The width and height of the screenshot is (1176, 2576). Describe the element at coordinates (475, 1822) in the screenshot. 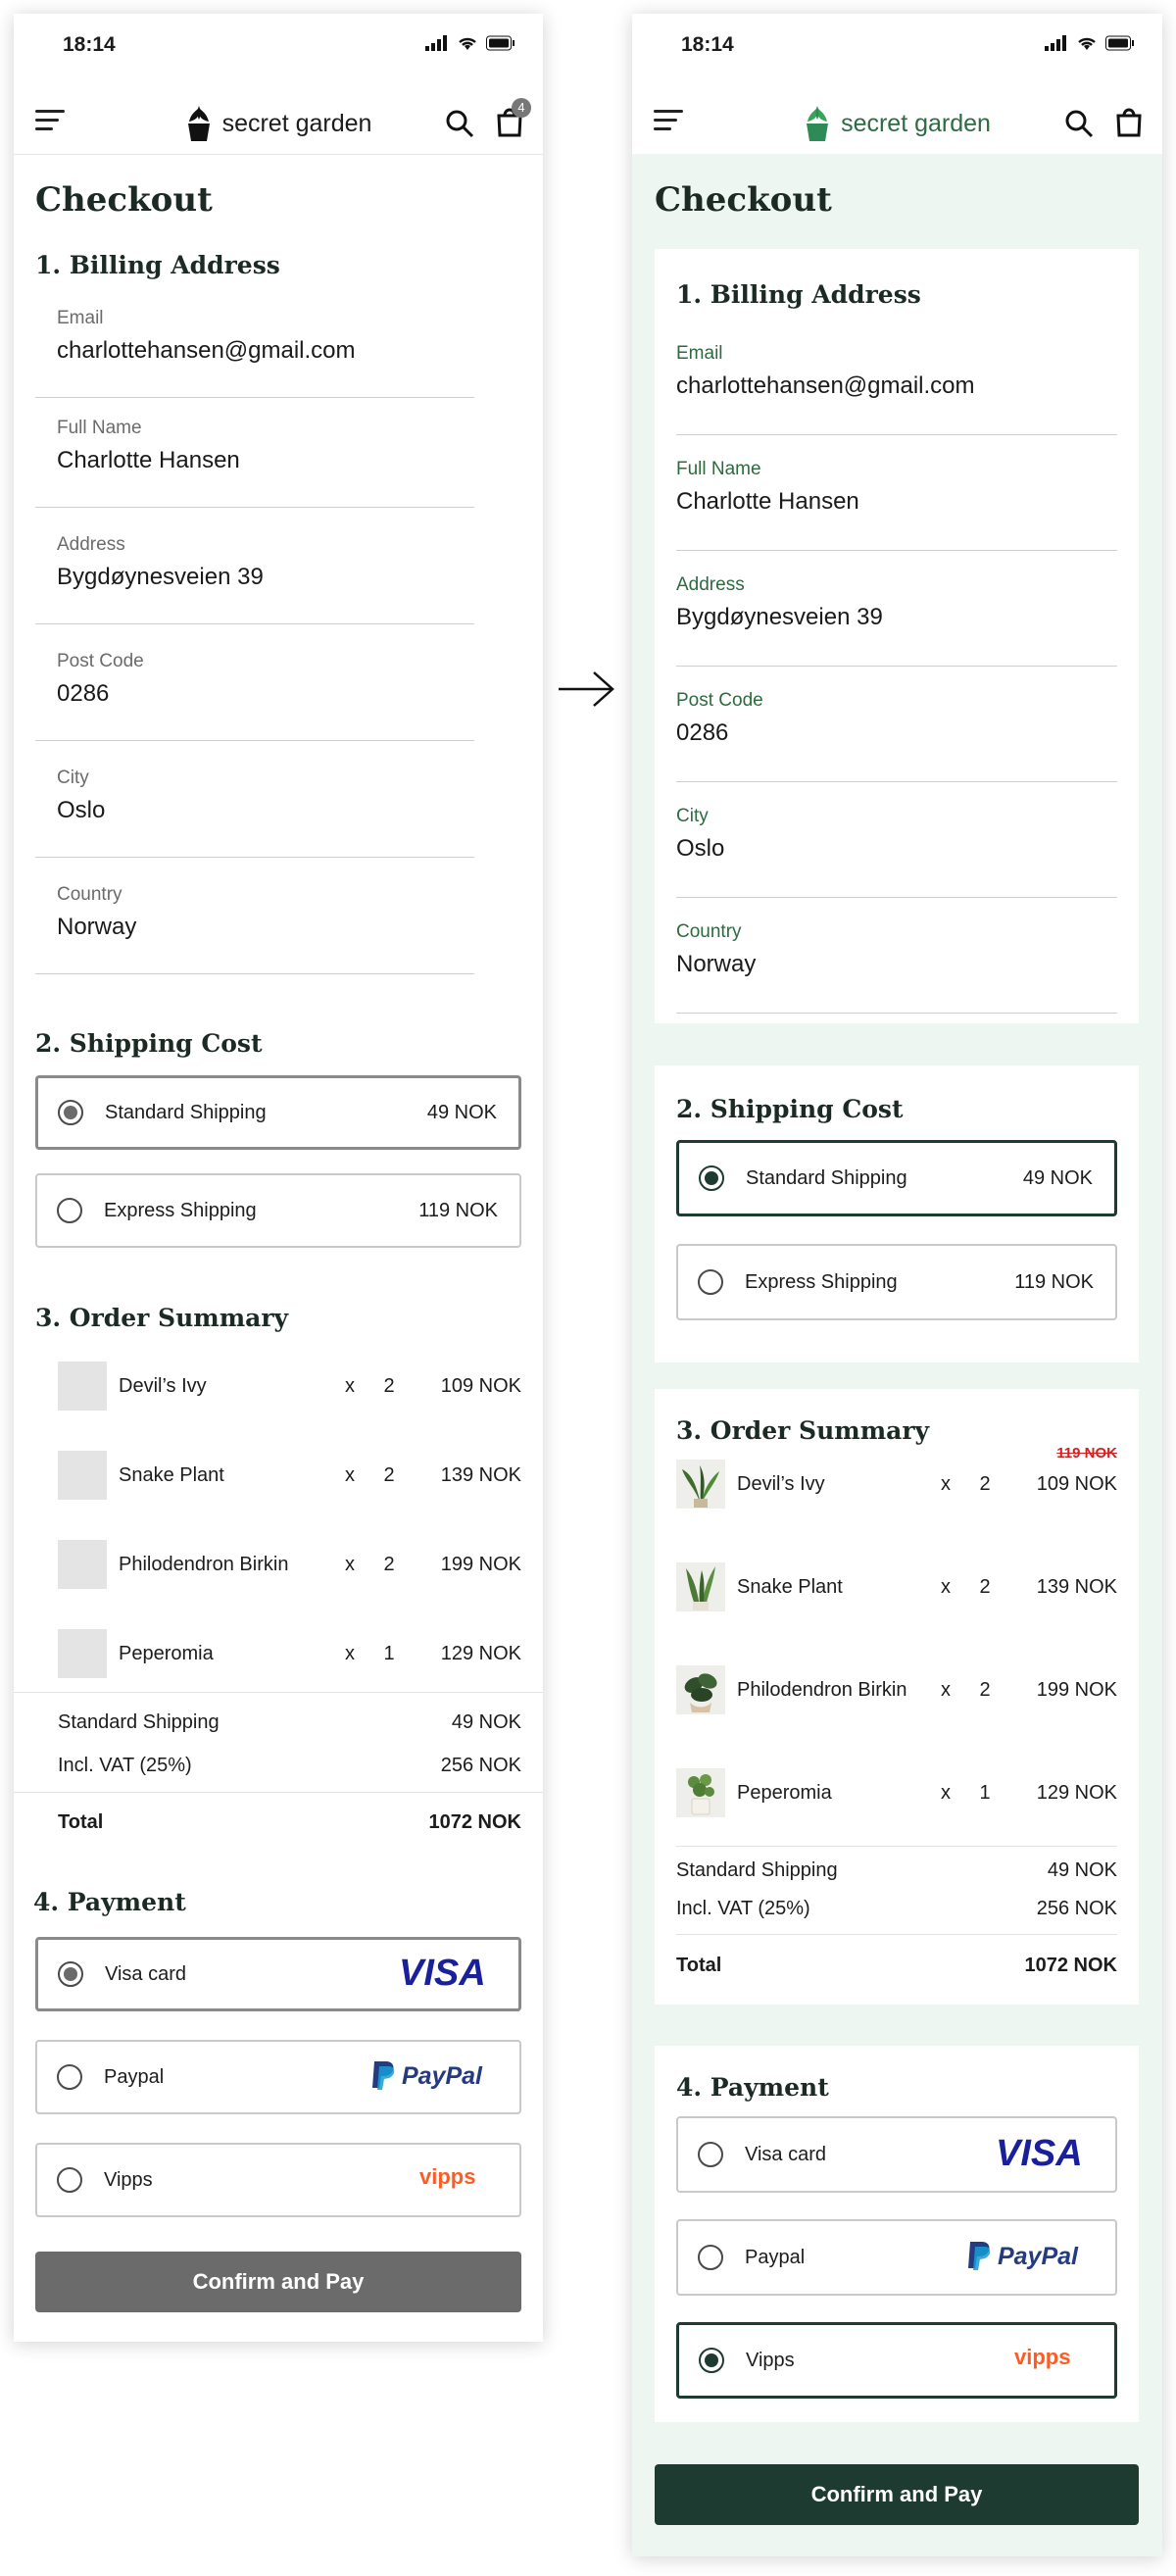

I see `total-value: 1072 NOK` at that location.